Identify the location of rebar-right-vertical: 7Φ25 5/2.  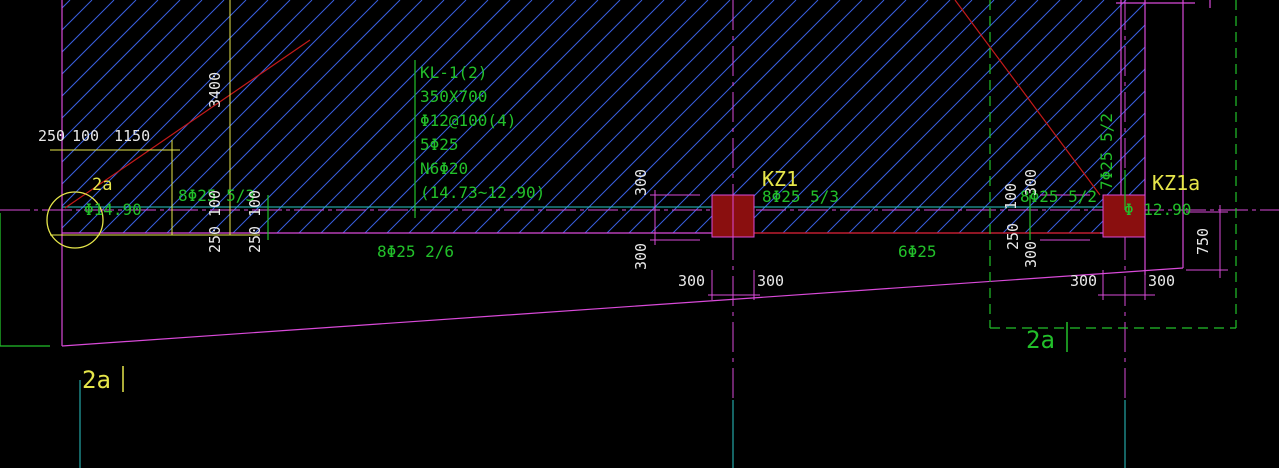
(1106, 151).